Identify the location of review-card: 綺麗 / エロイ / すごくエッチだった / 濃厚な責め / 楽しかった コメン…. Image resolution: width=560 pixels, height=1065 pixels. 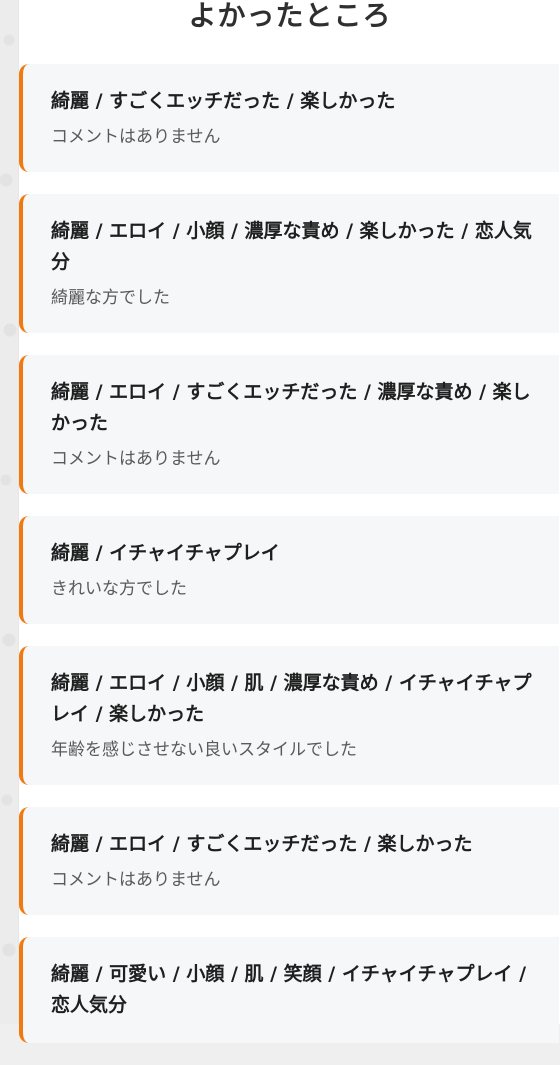
(289, 424).